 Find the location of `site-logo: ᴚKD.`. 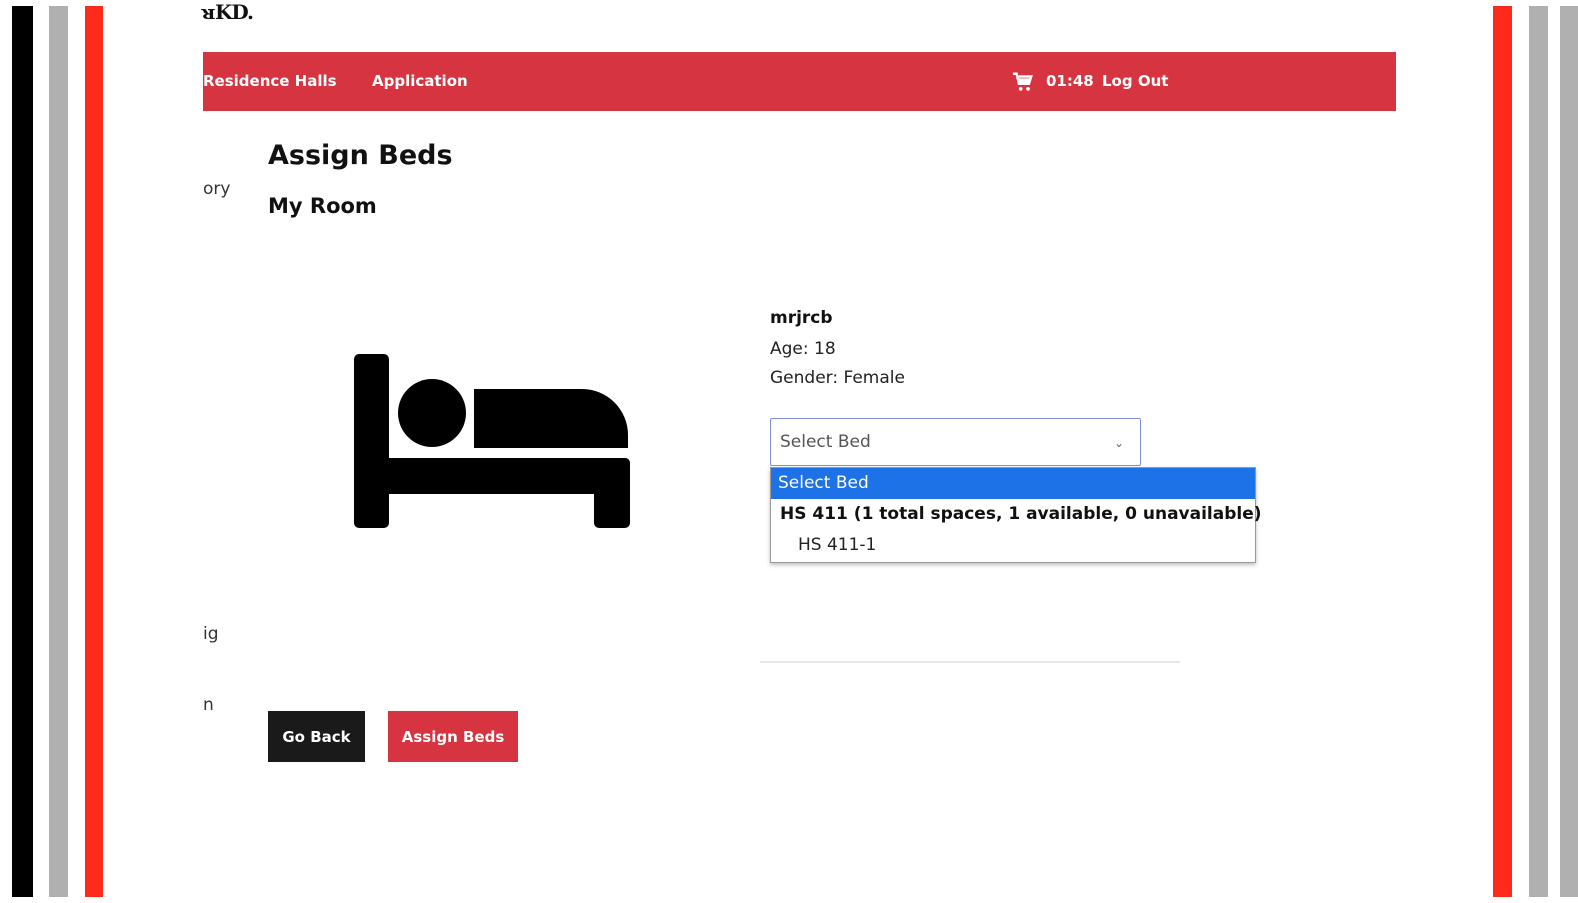

site-logo: ᴚKD. is located at coordinates (227, 12).